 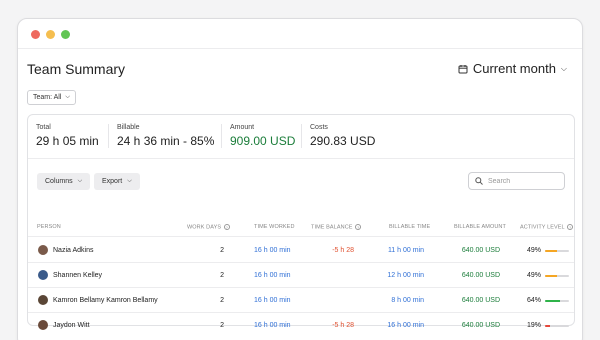 I want to click on period-selector: Current month ⌵, so click(x=512, y=68).